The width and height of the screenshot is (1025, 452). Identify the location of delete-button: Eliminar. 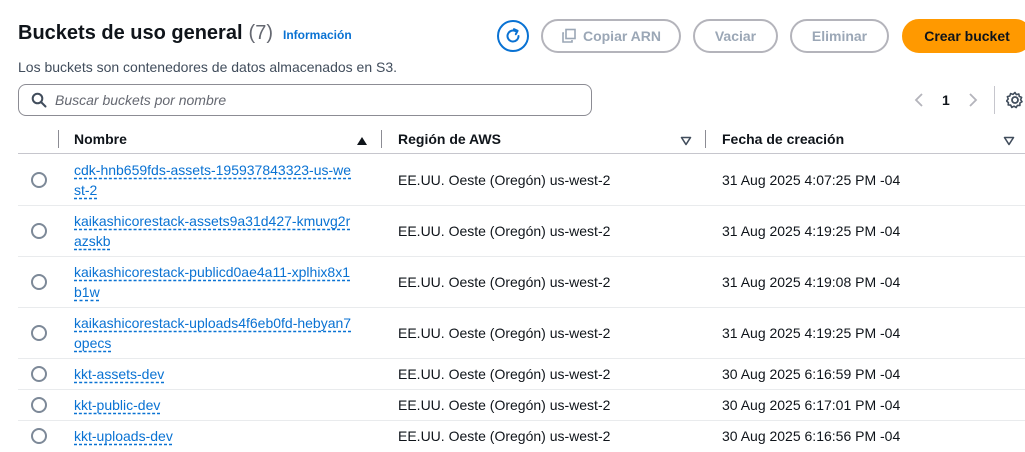
(839, 36).